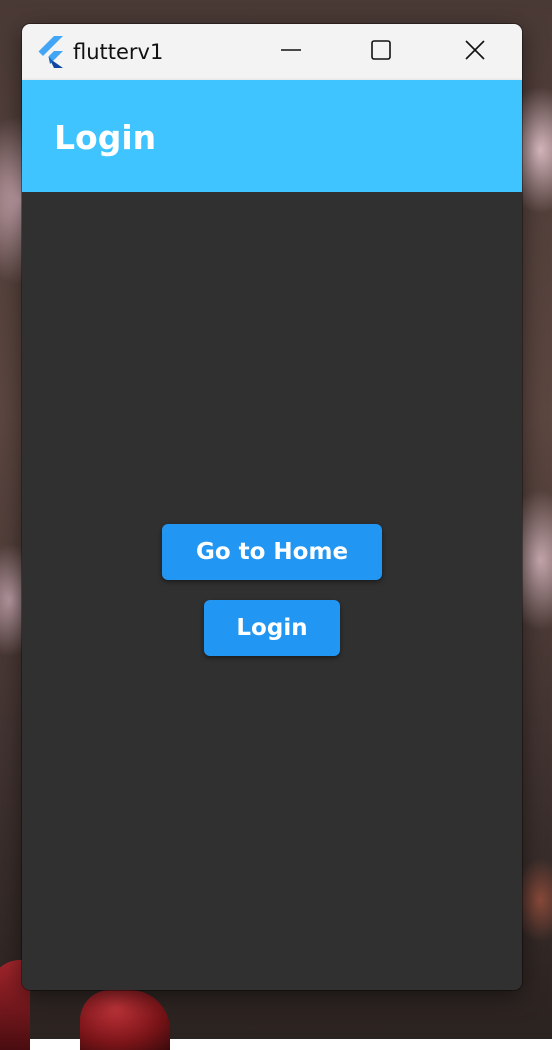 The image size is (552, 1050). I want to click on maximize-icon, so click(381, 52).